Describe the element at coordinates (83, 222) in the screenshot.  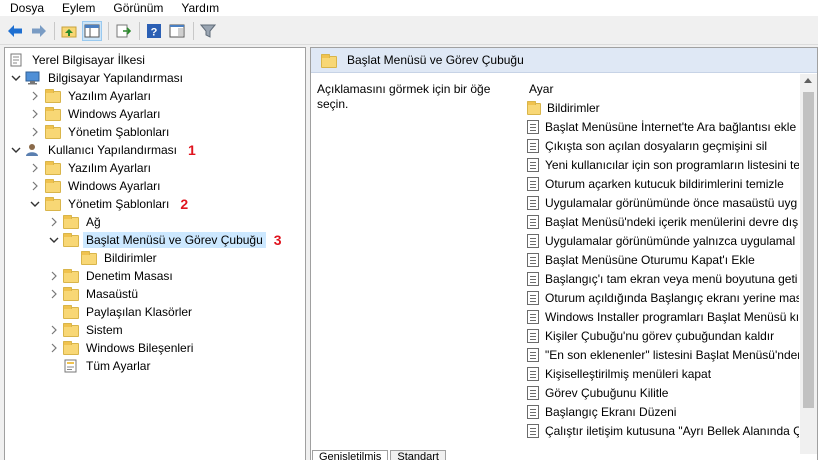
I see `tree-item-network: Ağ` at that location.